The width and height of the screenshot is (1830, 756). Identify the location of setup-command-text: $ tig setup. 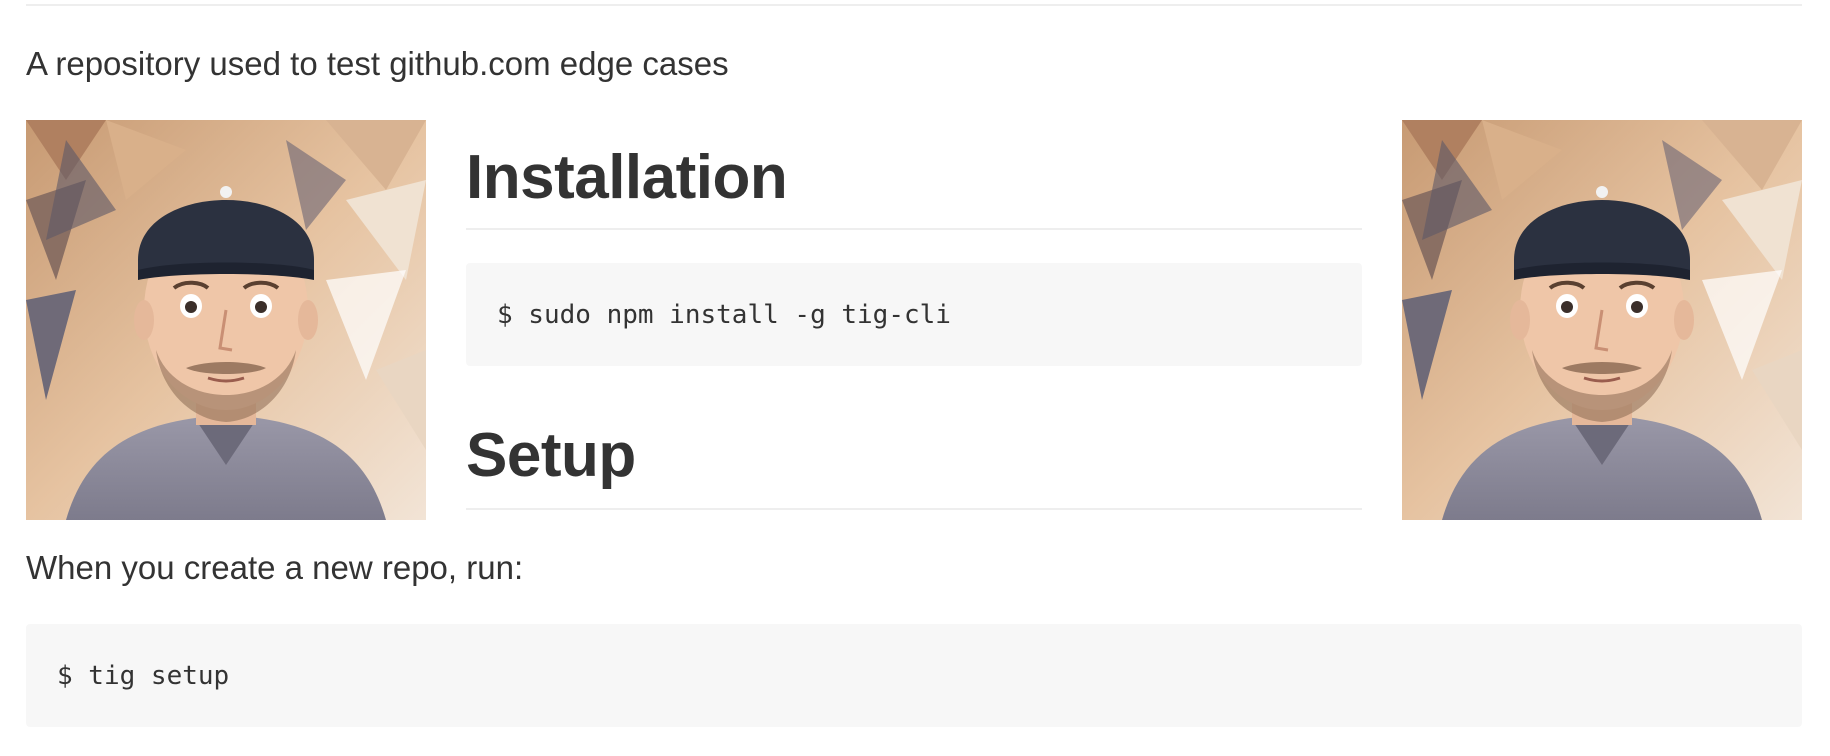
(143, 676).